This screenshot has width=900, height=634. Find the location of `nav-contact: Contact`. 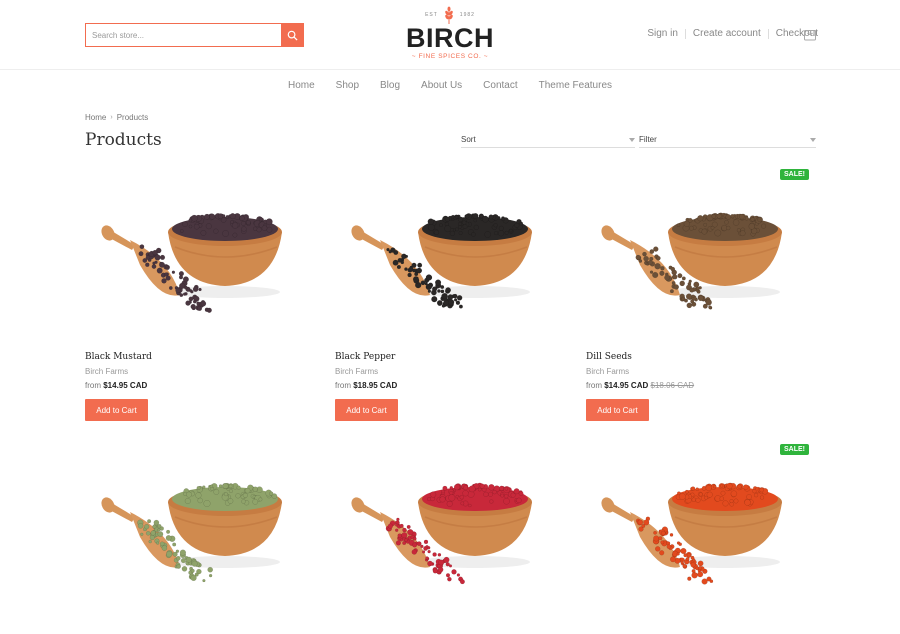

nav-contact: Contact is located at coordinates (500, 85).